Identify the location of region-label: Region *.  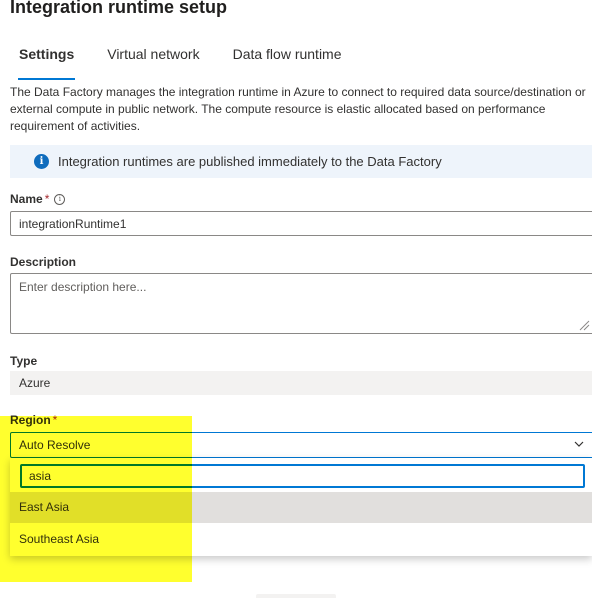
(33, 420).